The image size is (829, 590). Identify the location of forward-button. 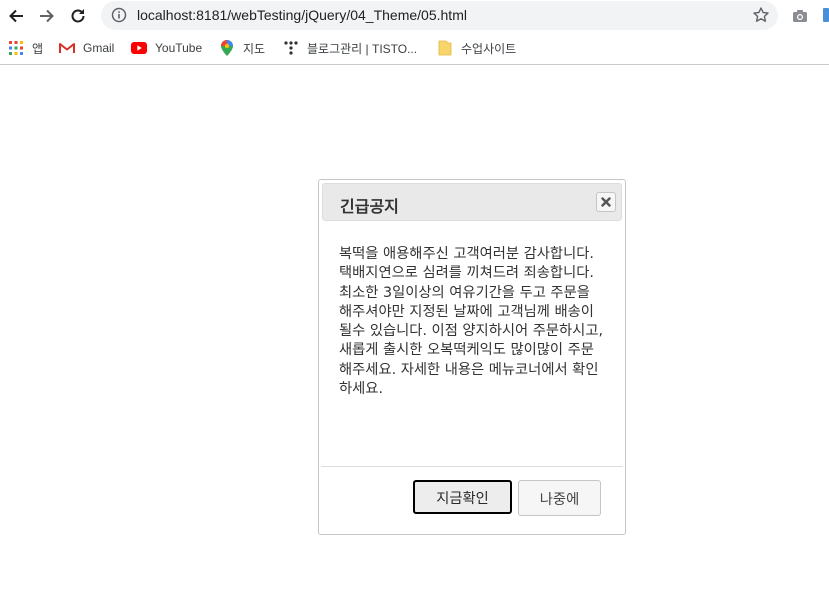
(47, 16).